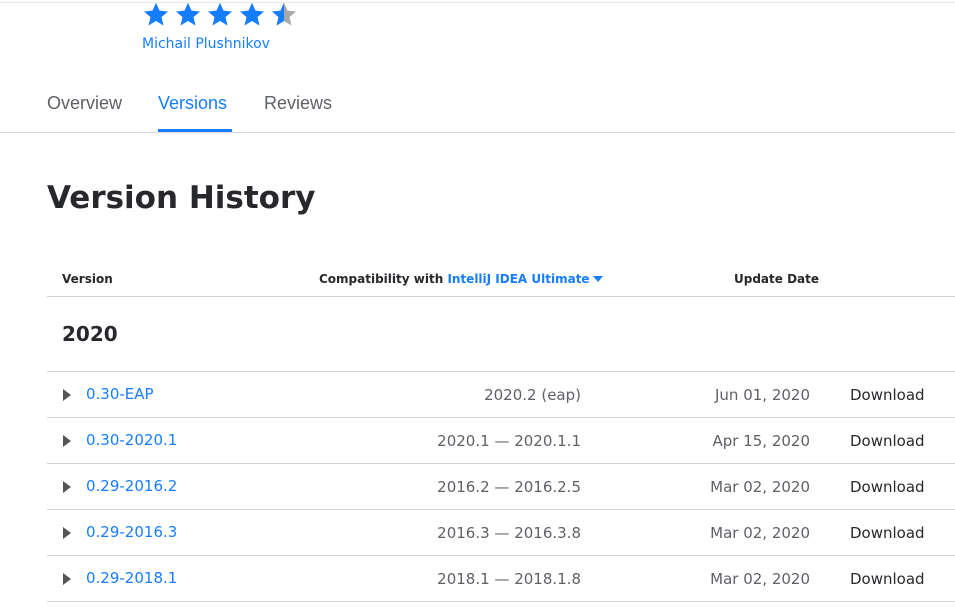 The height and width of the screenshot is (608, 955). I want to click on tab-bar: Overview Versions Reviews, so click(477, 110).